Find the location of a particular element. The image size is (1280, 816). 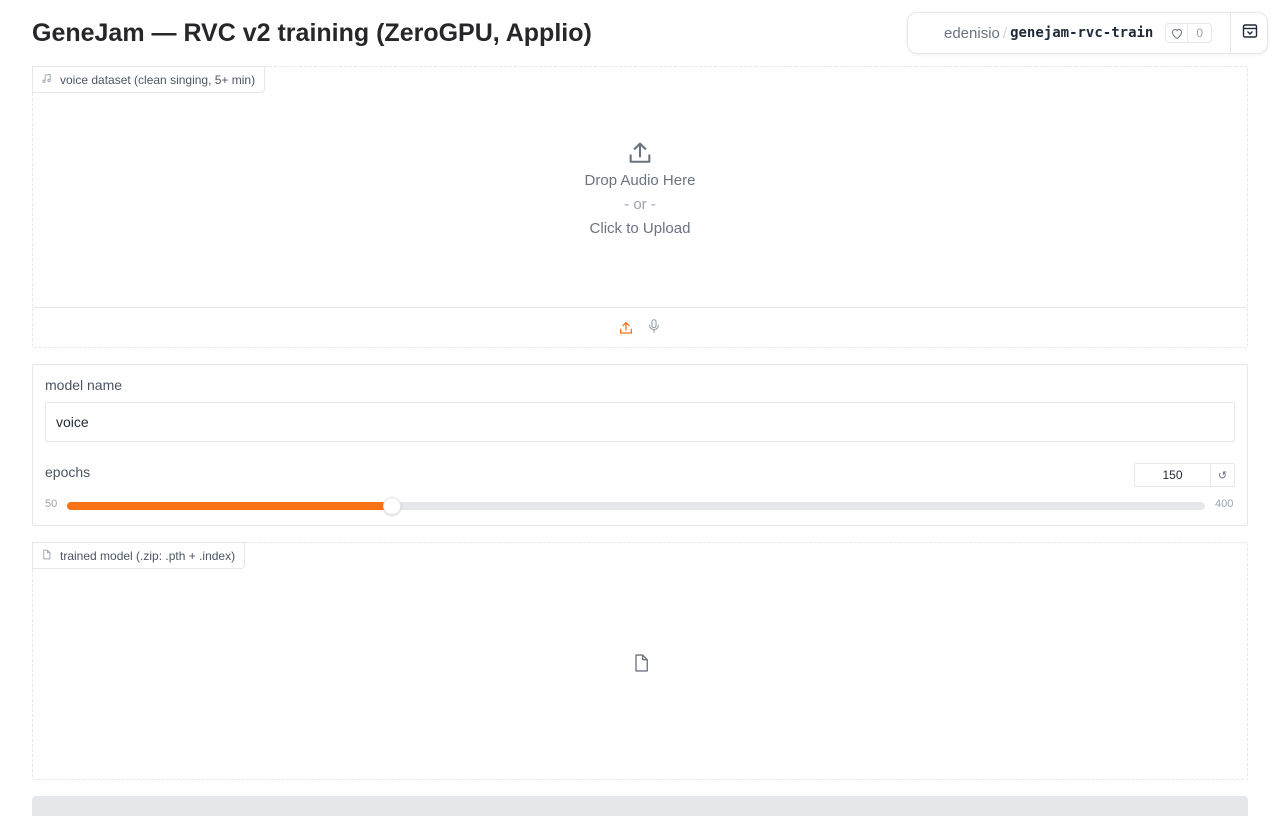

click-to-upload-text: Click to Upload is located at coordinates (640, 228).